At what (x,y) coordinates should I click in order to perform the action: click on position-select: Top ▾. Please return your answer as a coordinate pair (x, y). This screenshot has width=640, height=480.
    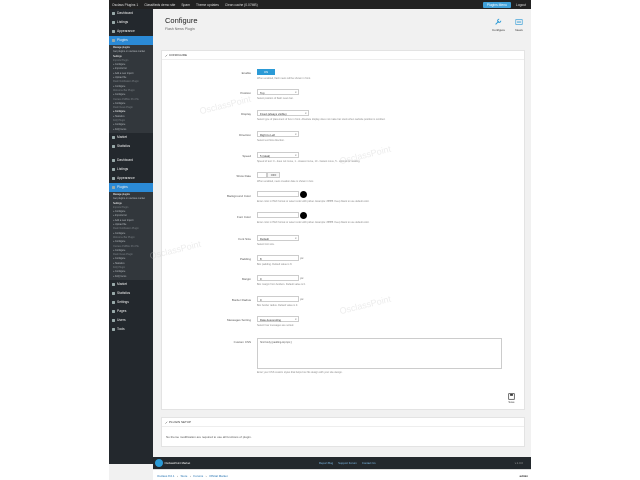
    Looking at the image, I should click on (278, 92).